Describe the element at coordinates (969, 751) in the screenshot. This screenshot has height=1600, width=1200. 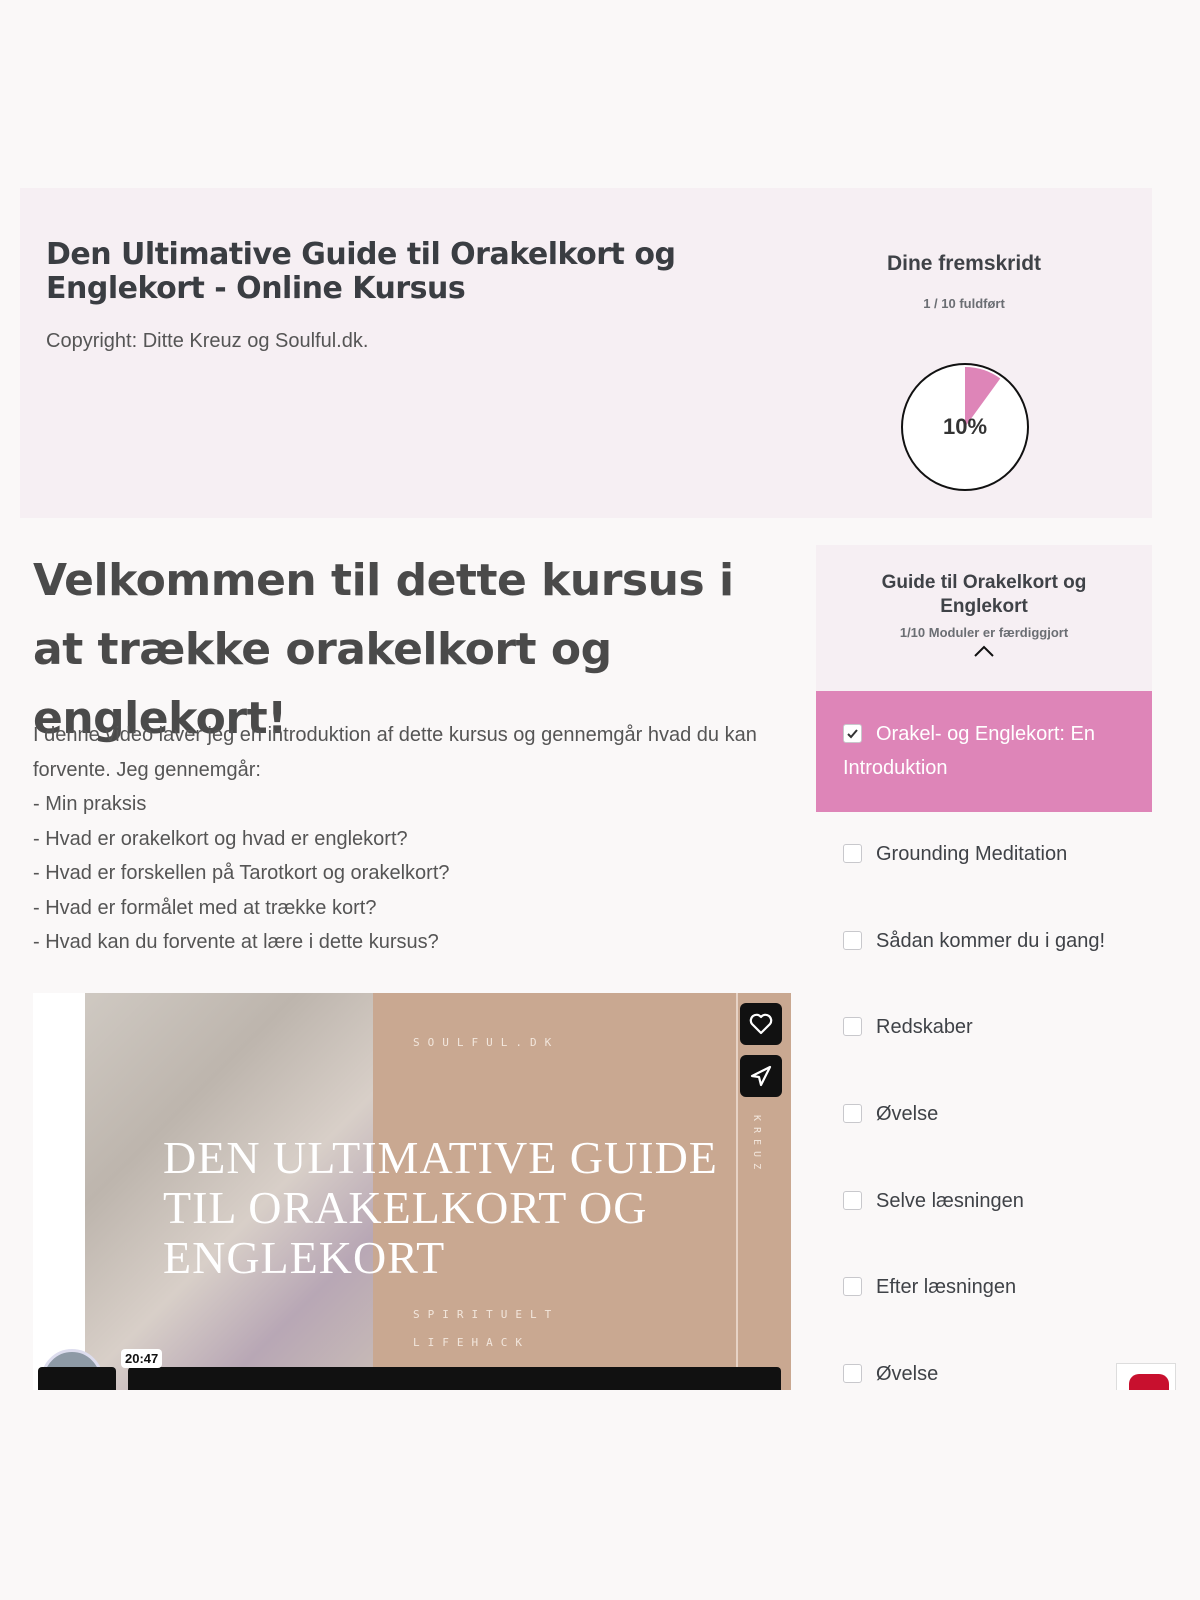
I see `lesson-label: Orakel- og Englekort: En Introduktion` at that location.